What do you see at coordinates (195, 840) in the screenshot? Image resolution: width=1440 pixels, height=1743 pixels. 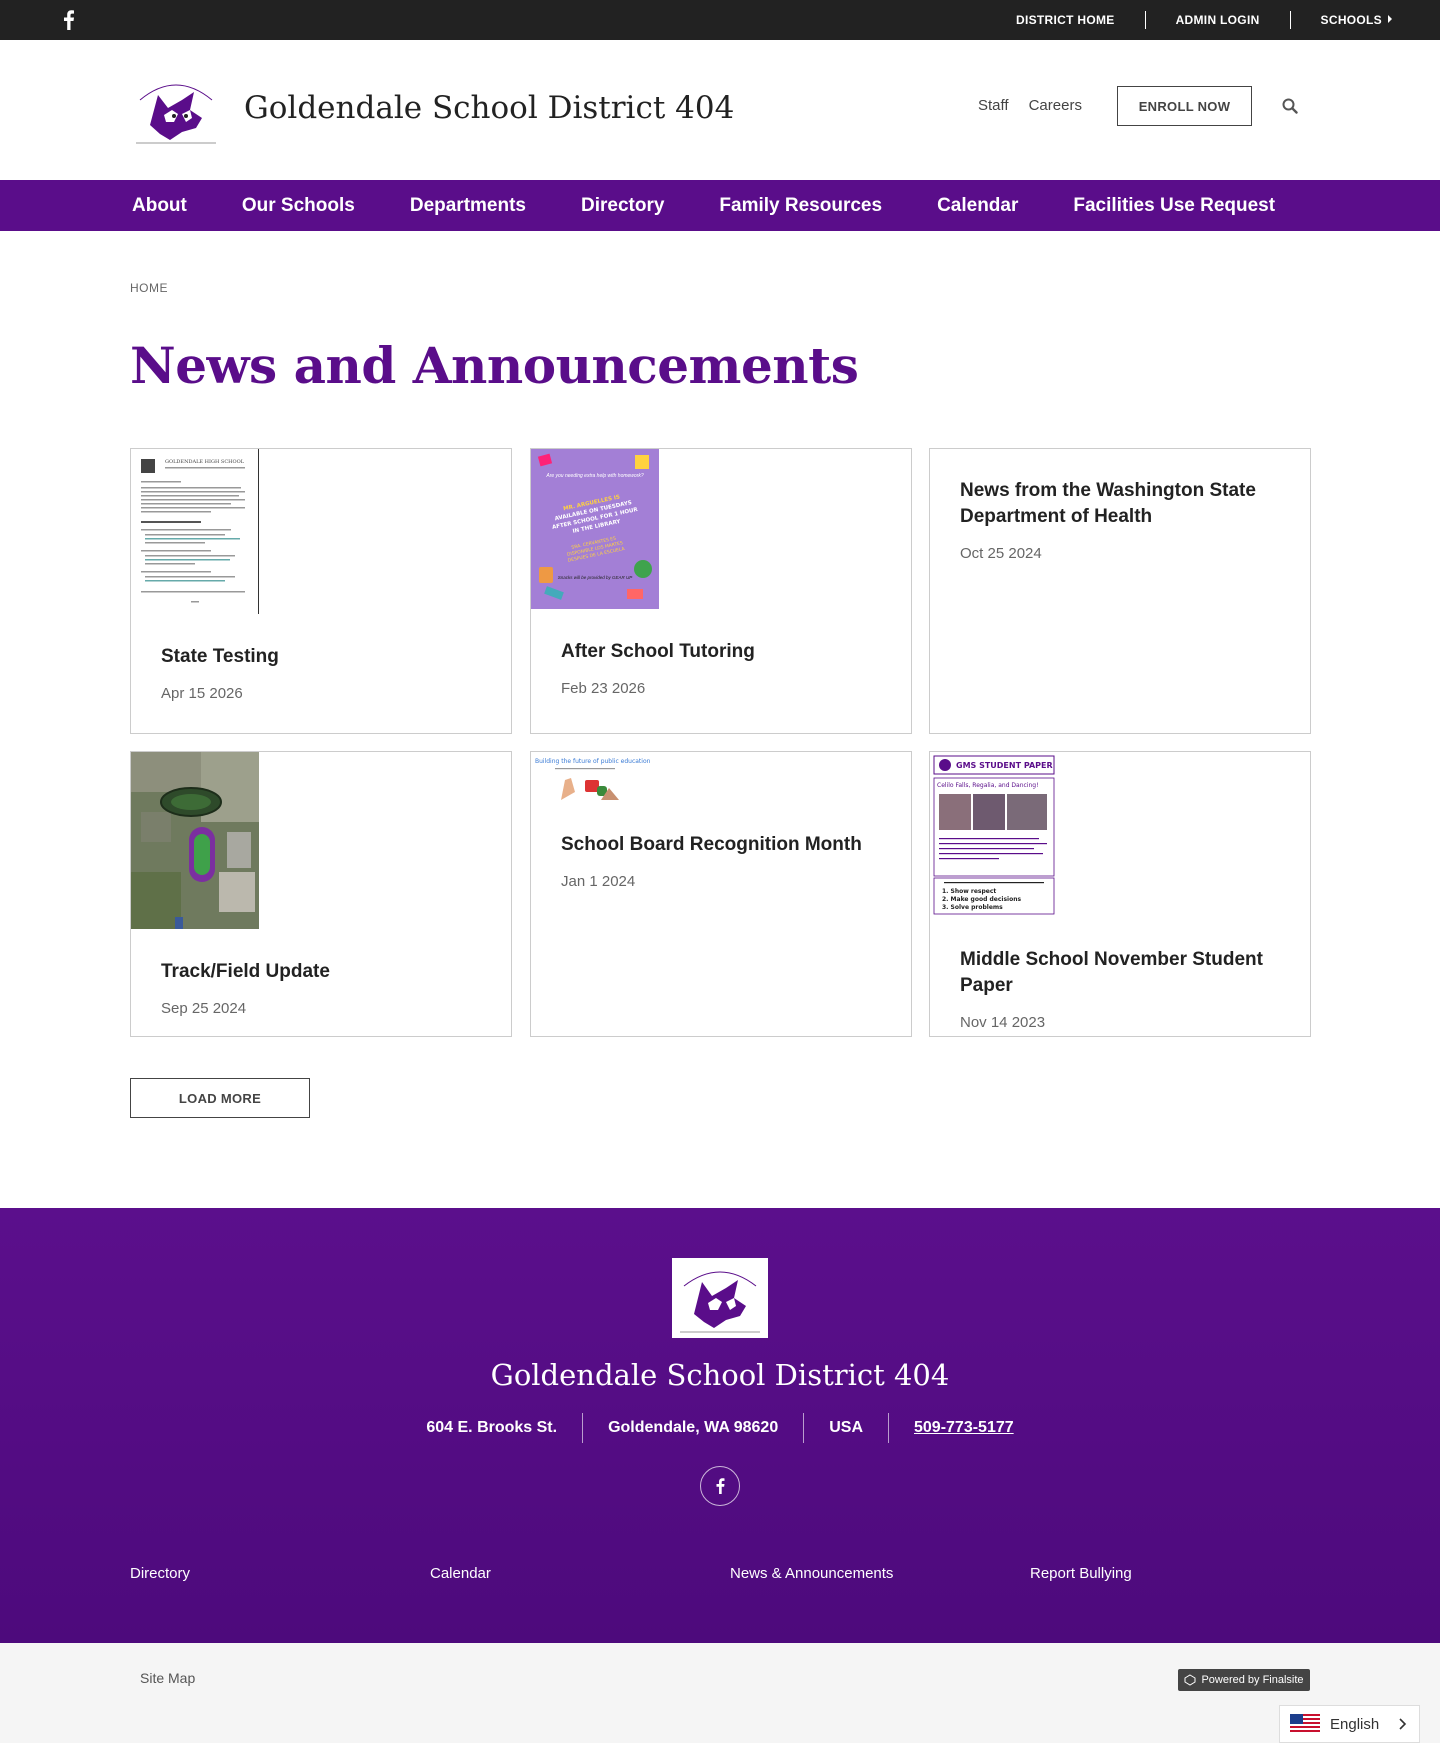 I see `news-thumbnail` at bounding box center [195, 840].